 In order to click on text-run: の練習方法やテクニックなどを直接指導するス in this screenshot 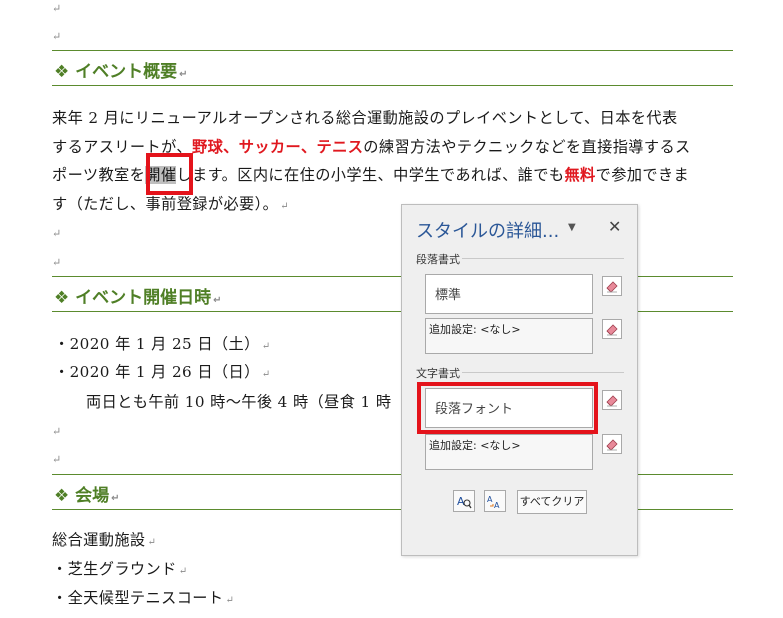, I will do `click(527, 147)`.